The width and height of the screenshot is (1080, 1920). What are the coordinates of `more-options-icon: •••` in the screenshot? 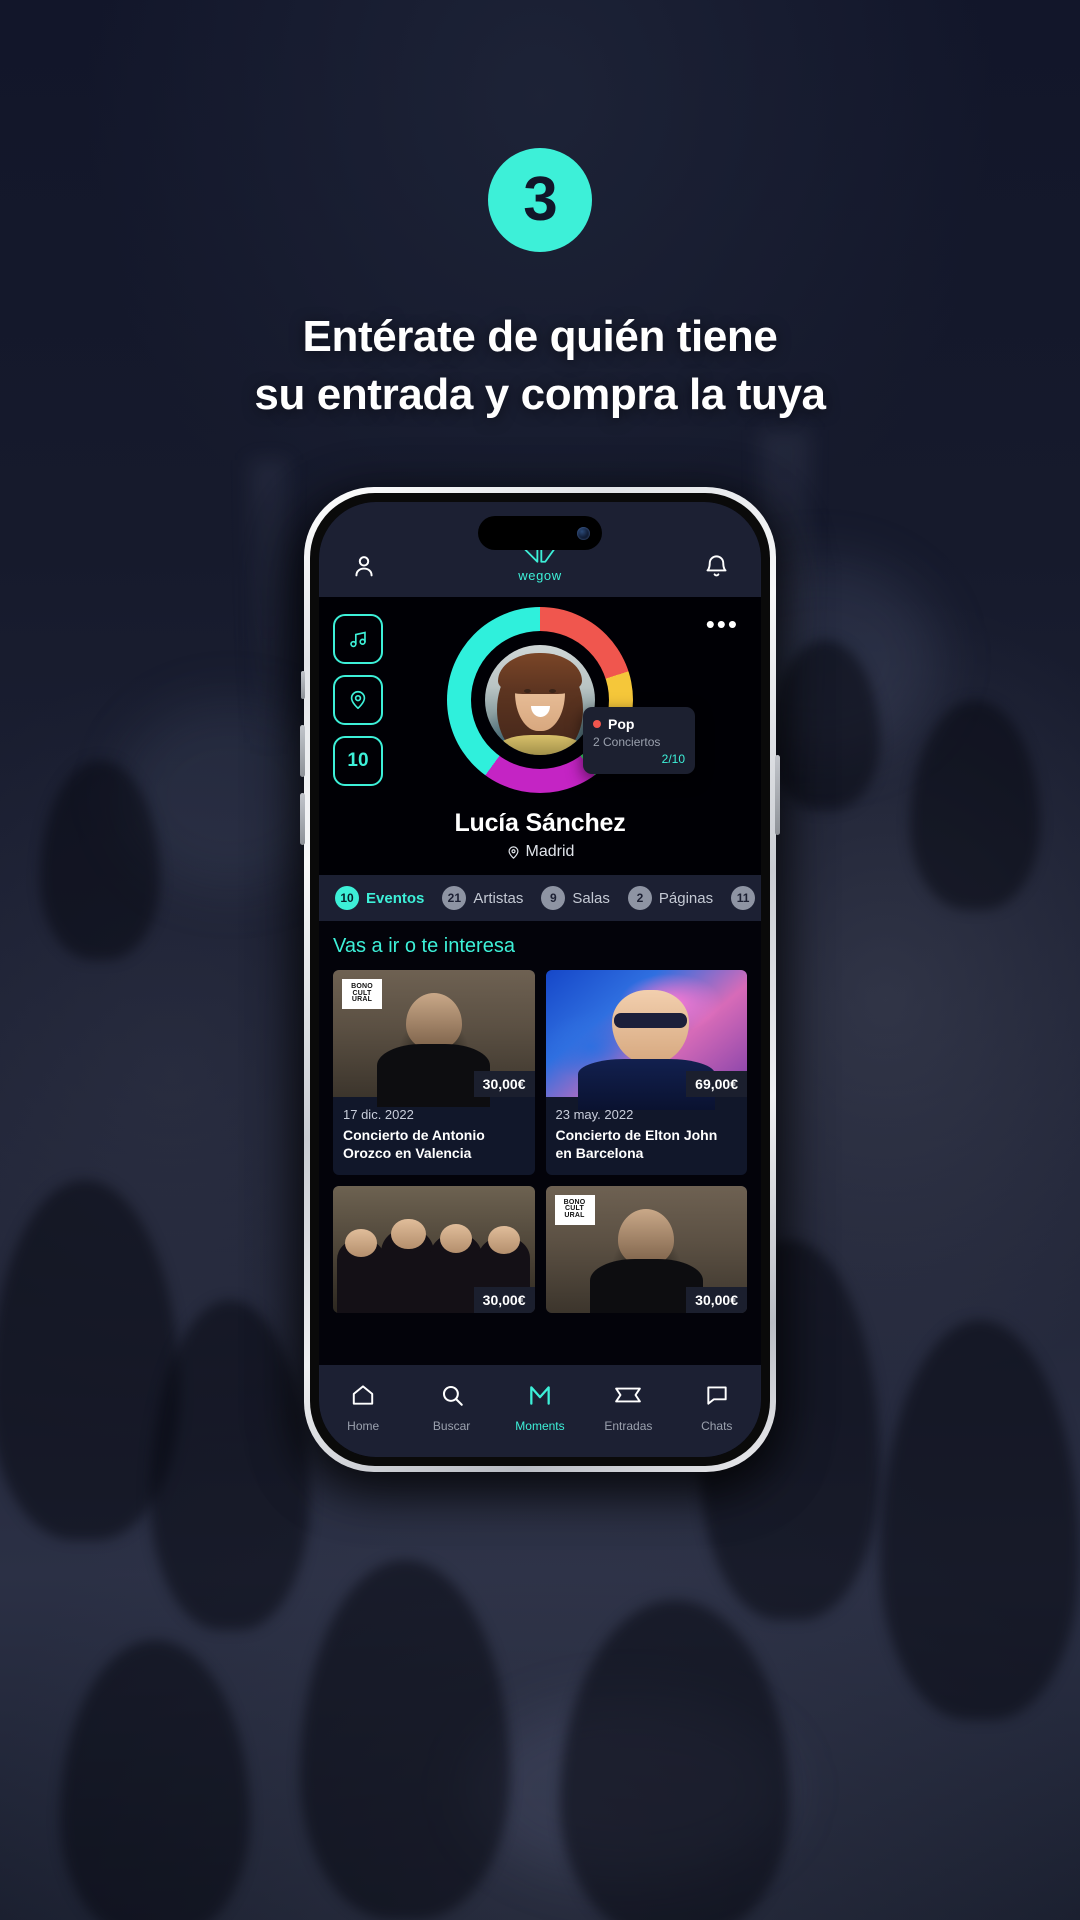 It's located at (722, 624).